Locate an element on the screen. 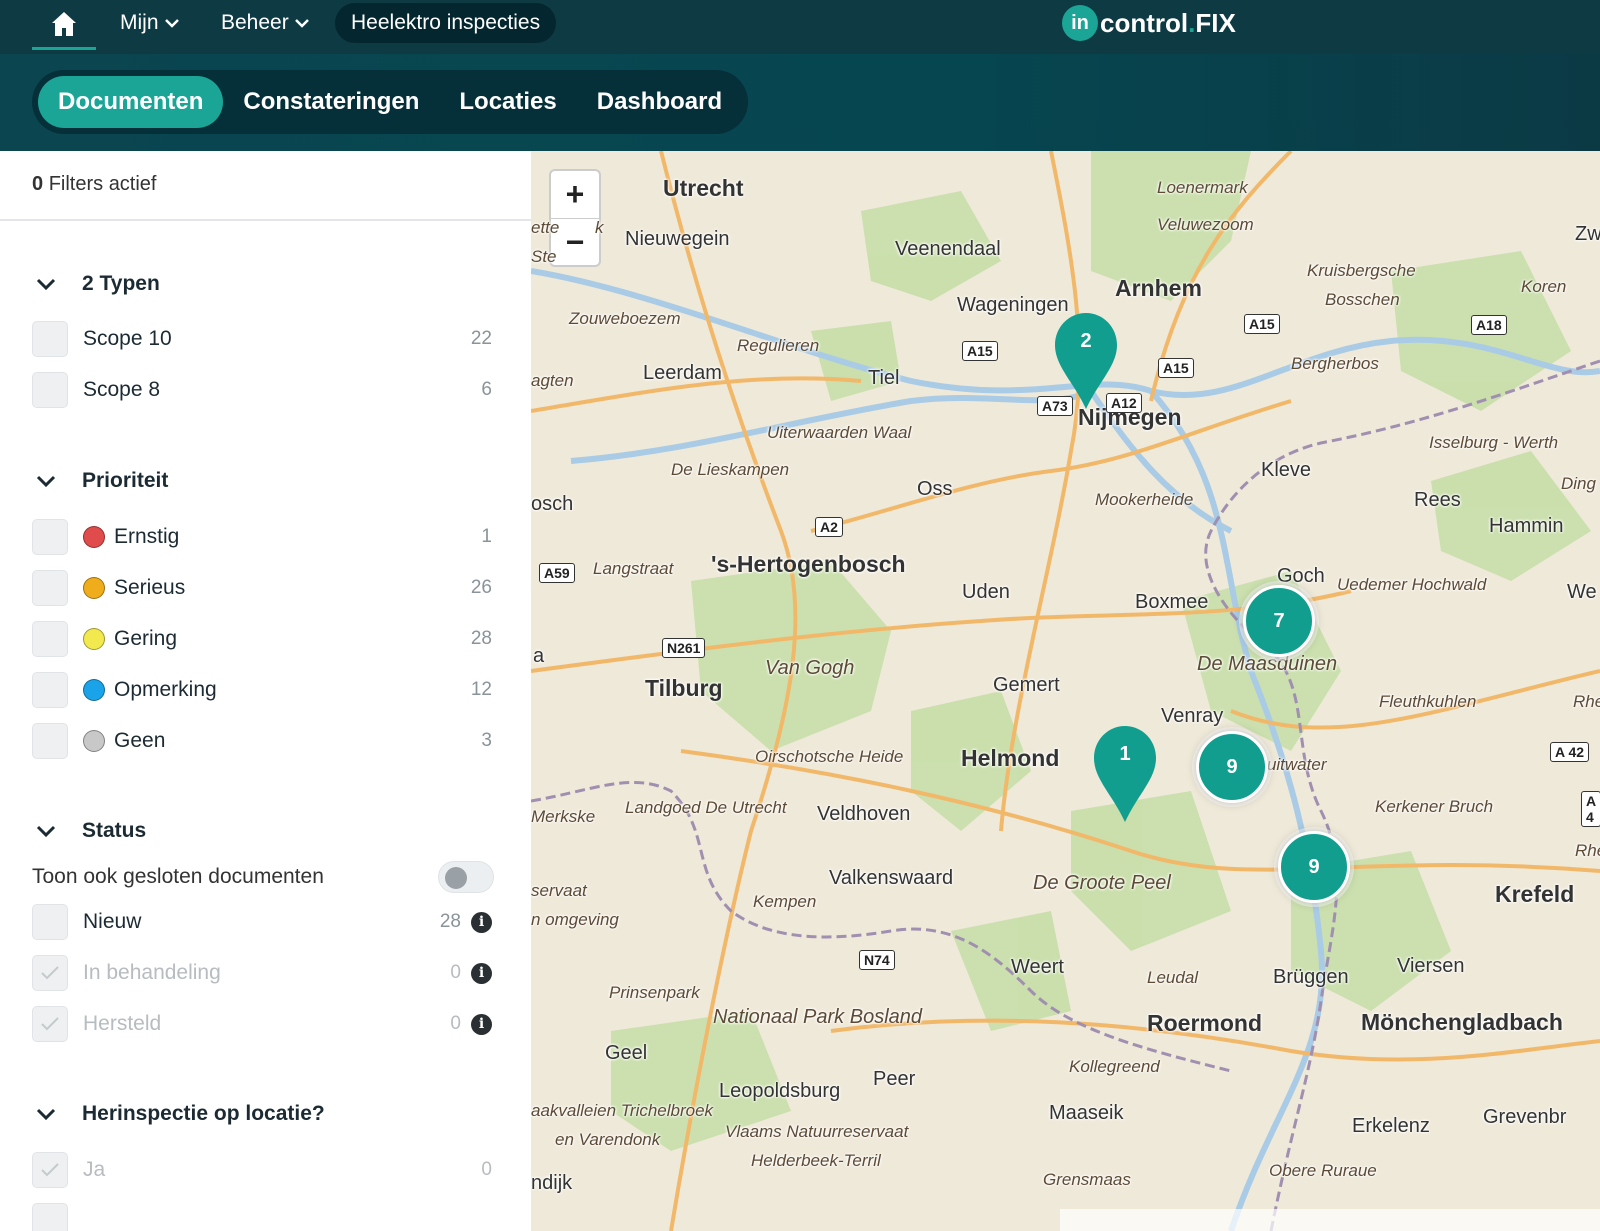  location-marker: 2 is located at coordinates (1086, 361).